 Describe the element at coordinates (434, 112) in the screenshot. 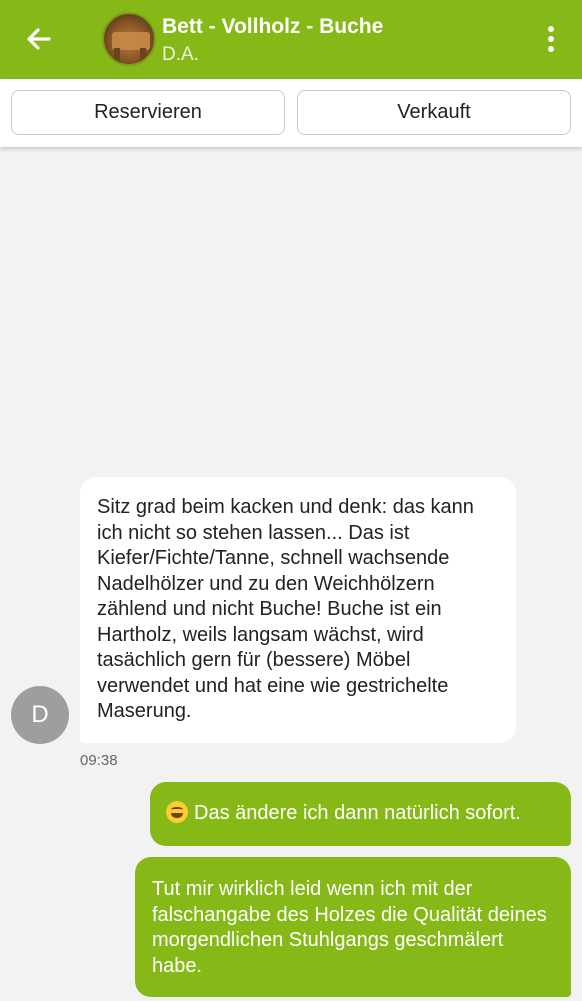

I see `sold-button: Verkauft` at that location.